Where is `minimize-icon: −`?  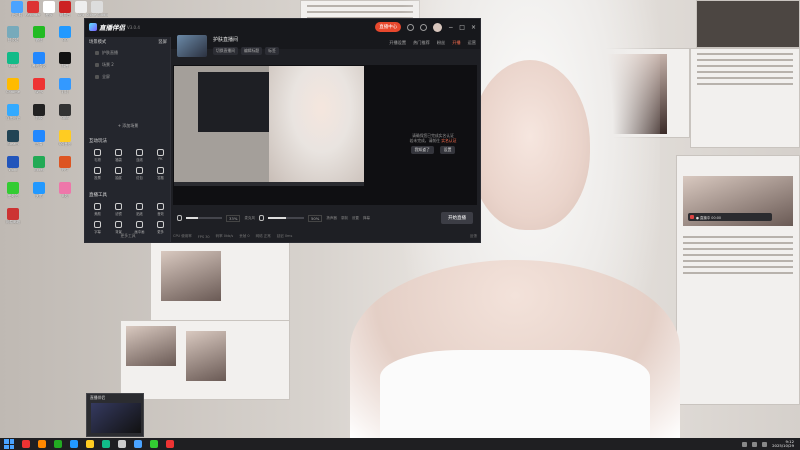 minimize-icon: − is located at coordinates (450, 27).